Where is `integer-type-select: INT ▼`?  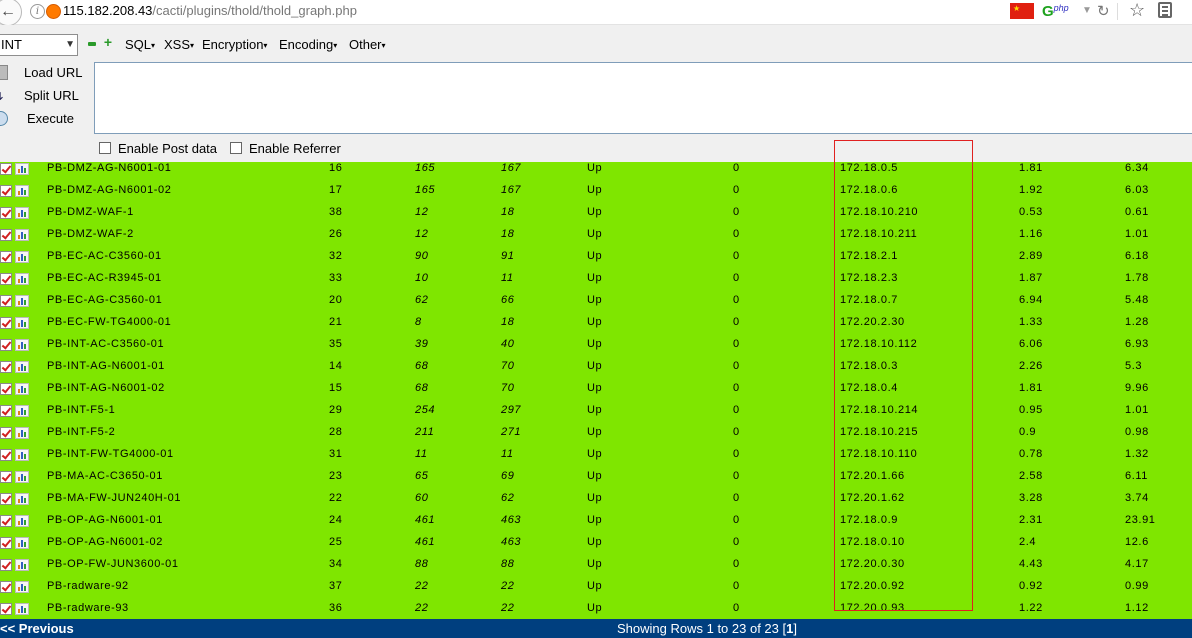
integer-type-select: INT ▼ is located at coordinates (39, 45).